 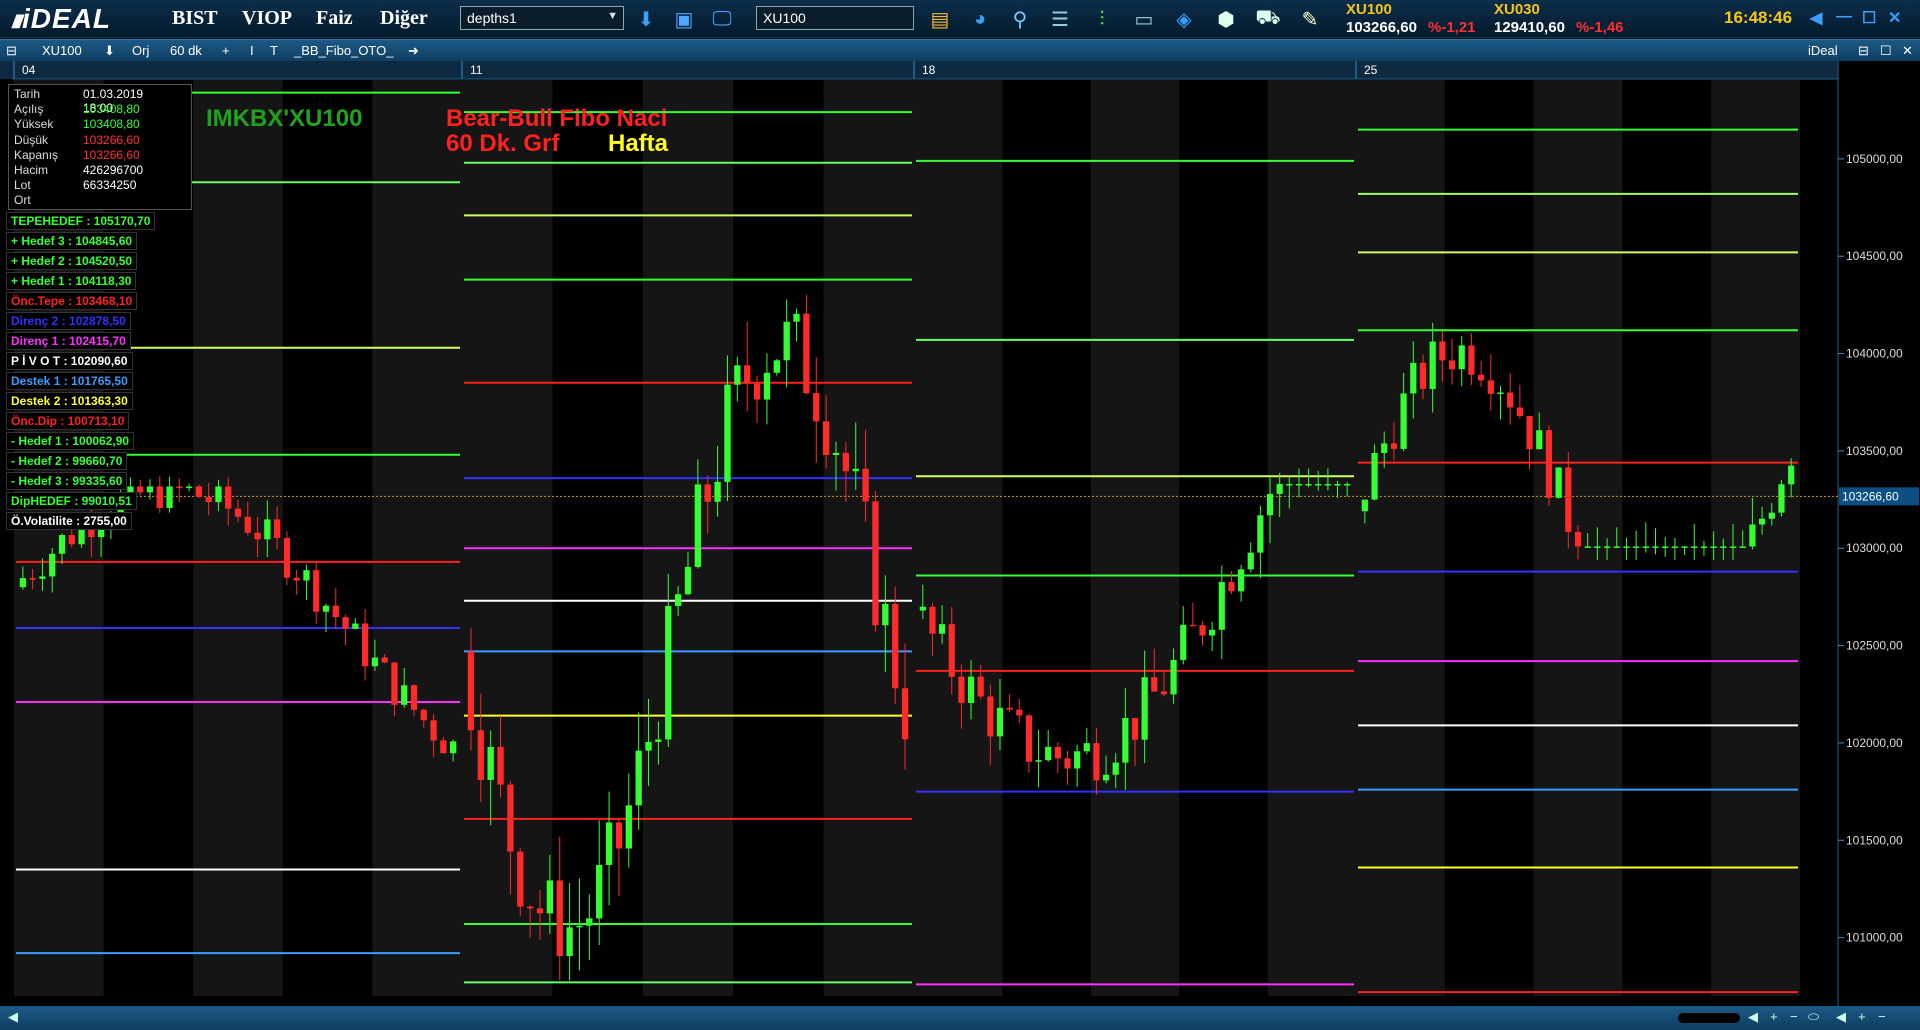 What do you see at coordinates (267, 18) in the screenshot?
I see `menu-viop: VIOP` at bounding box center [267, 18].